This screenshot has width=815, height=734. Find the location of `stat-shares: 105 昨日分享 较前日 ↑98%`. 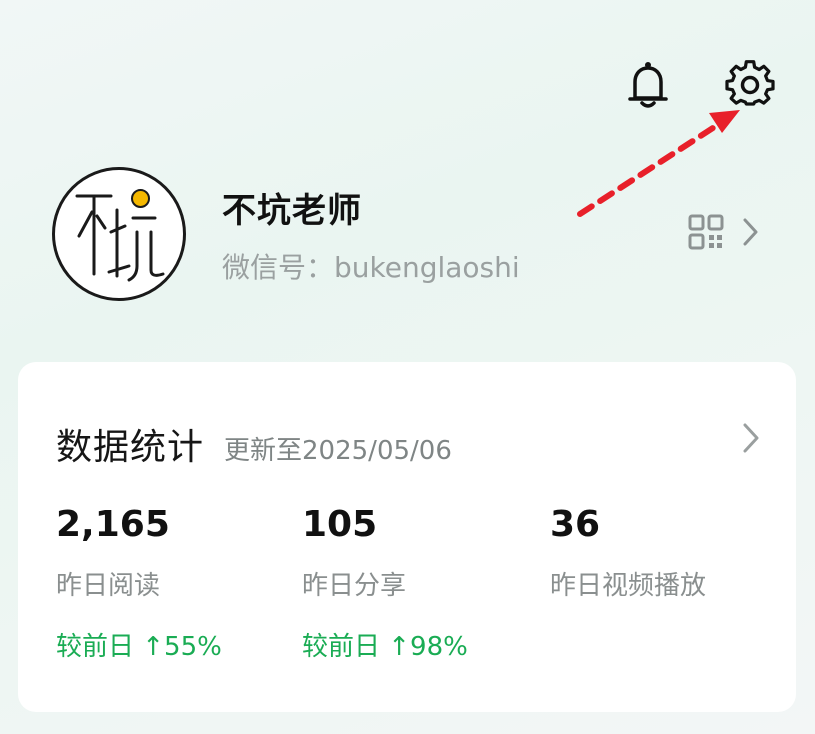

stat-shares: 105 昨日分享 较前日 ↑98% is located at coordinates (385, 583).